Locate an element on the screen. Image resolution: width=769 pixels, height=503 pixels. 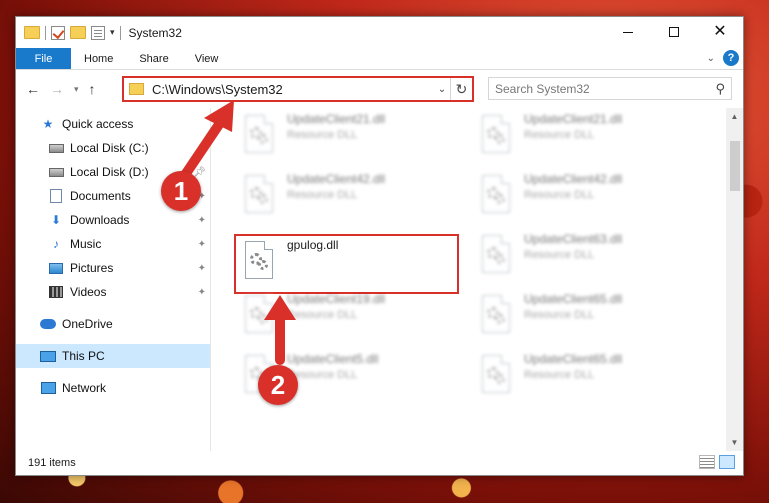
file-name: gpulog.dll is located at coordinates (313, 245).